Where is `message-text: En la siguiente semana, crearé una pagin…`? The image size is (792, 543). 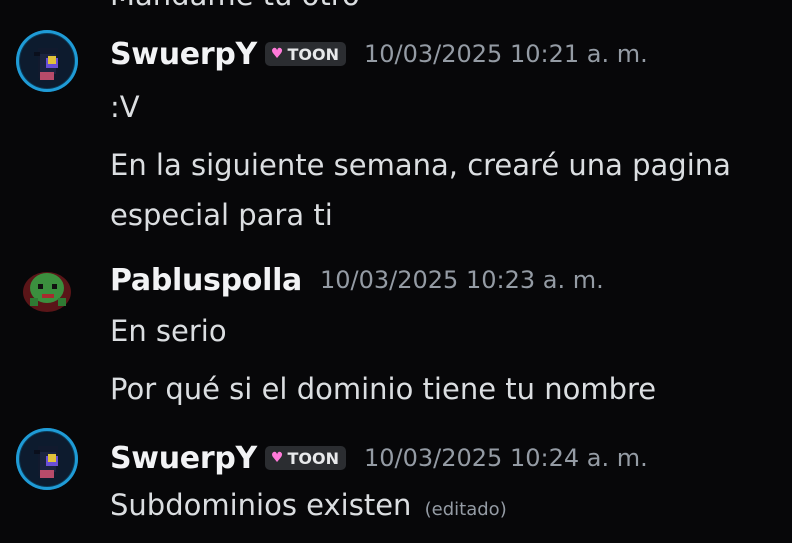 message-text: En la siguiente semana, crearé una pagin… is located at coordinates (420, 165).